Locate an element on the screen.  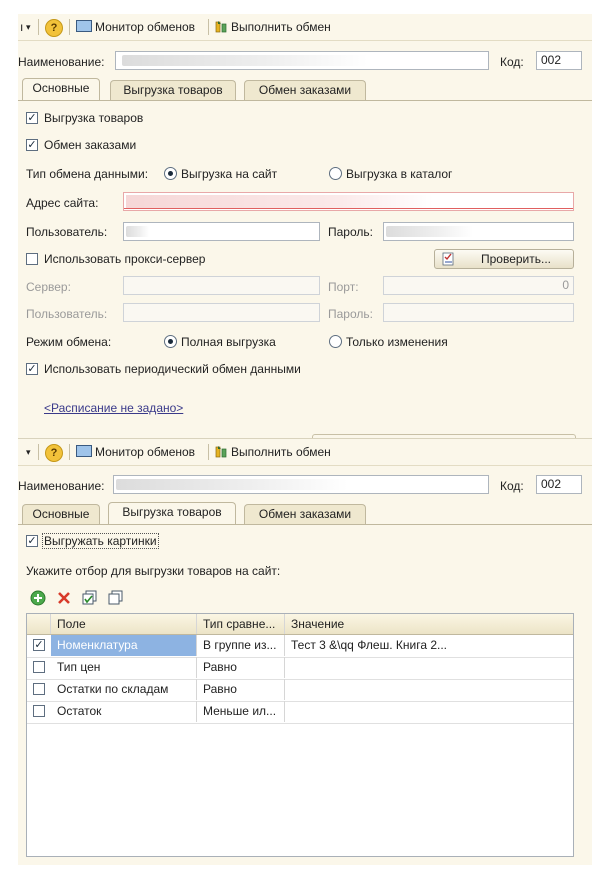
proxy-user-label: Пользователь: is located at coordinates (67, 314).